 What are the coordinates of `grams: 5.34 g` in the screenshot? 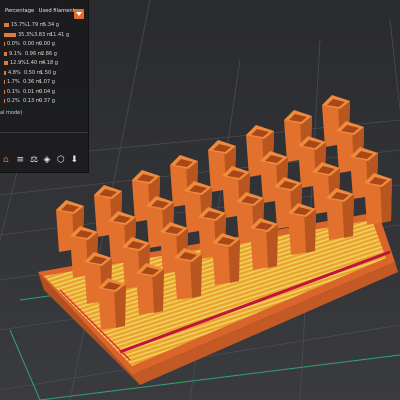 It's located at (51, 25).